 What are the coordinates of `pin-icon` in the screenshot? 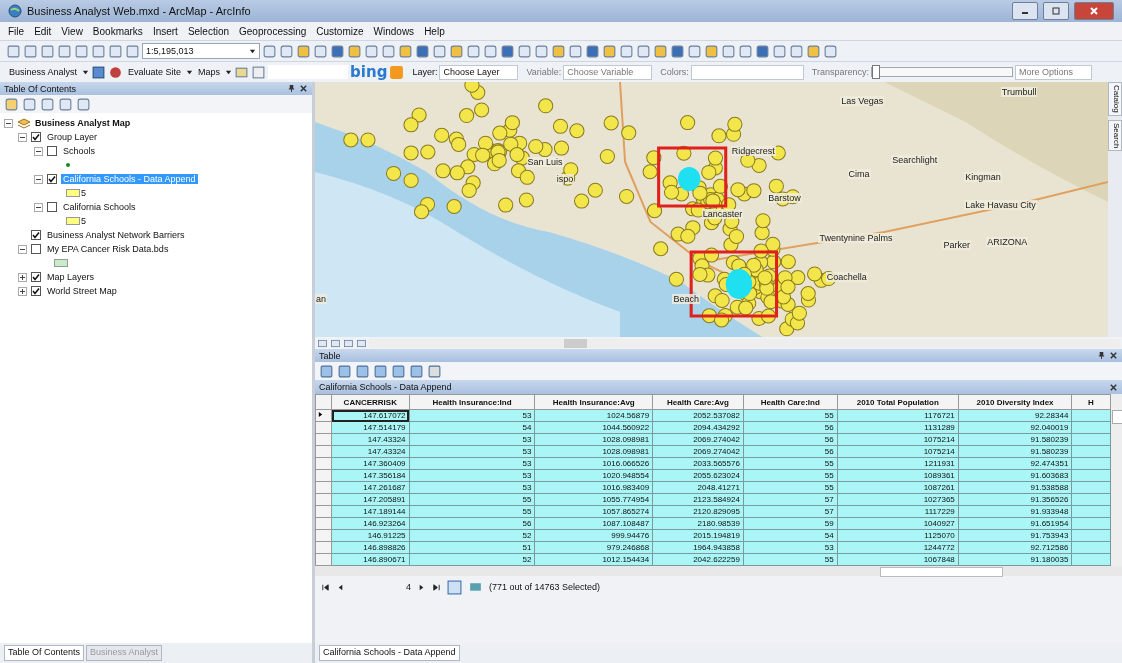 It's located at (1101, 355).